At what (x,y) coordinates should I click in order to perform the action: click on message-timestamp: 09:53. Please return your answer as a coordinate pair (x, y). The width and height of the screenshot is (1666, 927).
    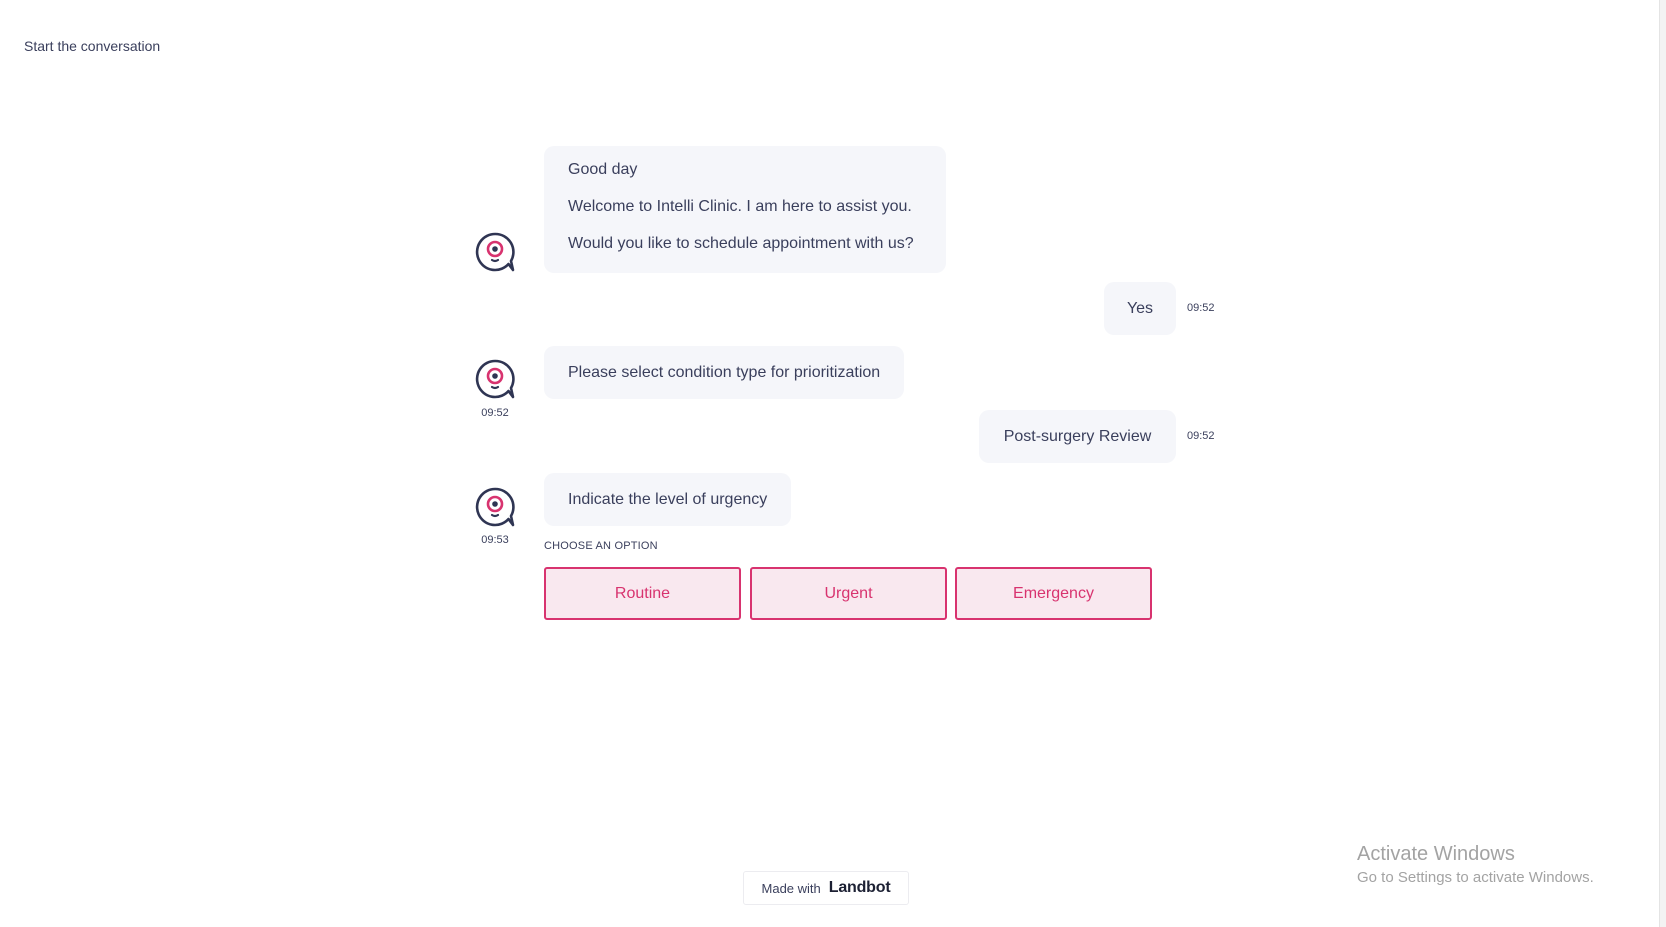
    Looking at the image, I should click on (495, 540).